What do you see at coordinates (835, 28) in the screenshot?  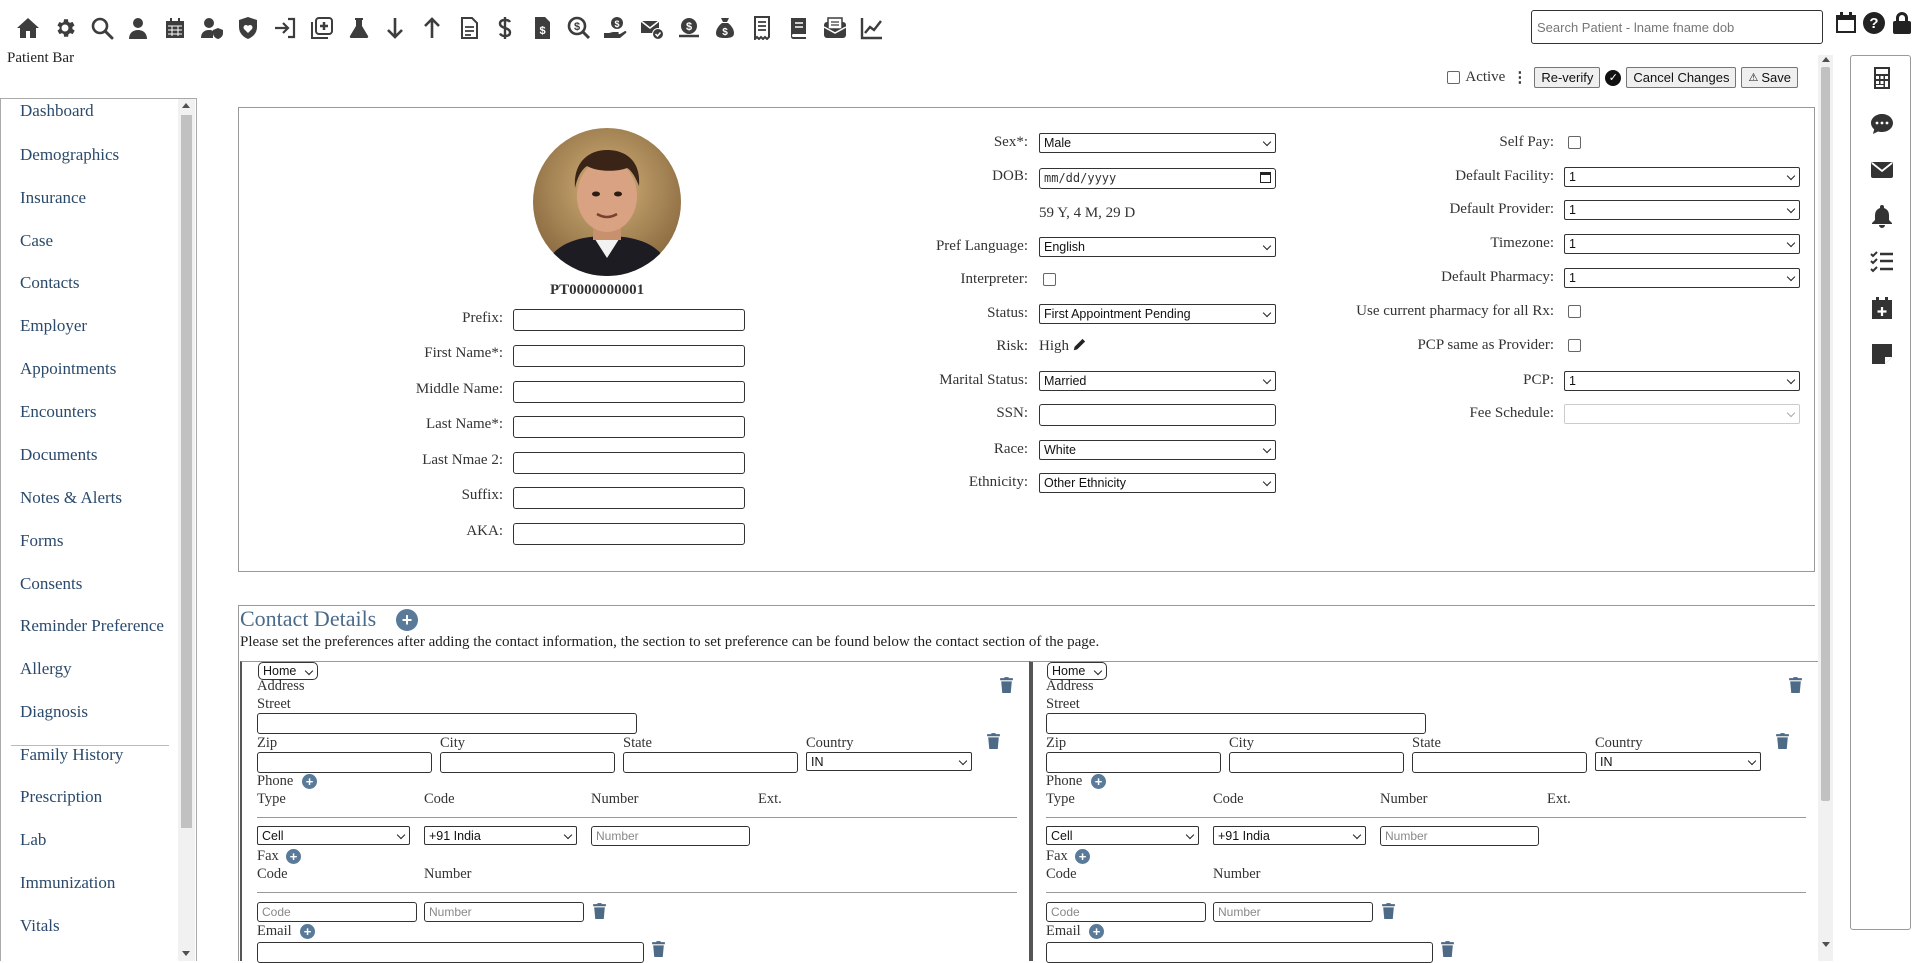 I see `envelope-open-icon` at bounding box center [835, 28].